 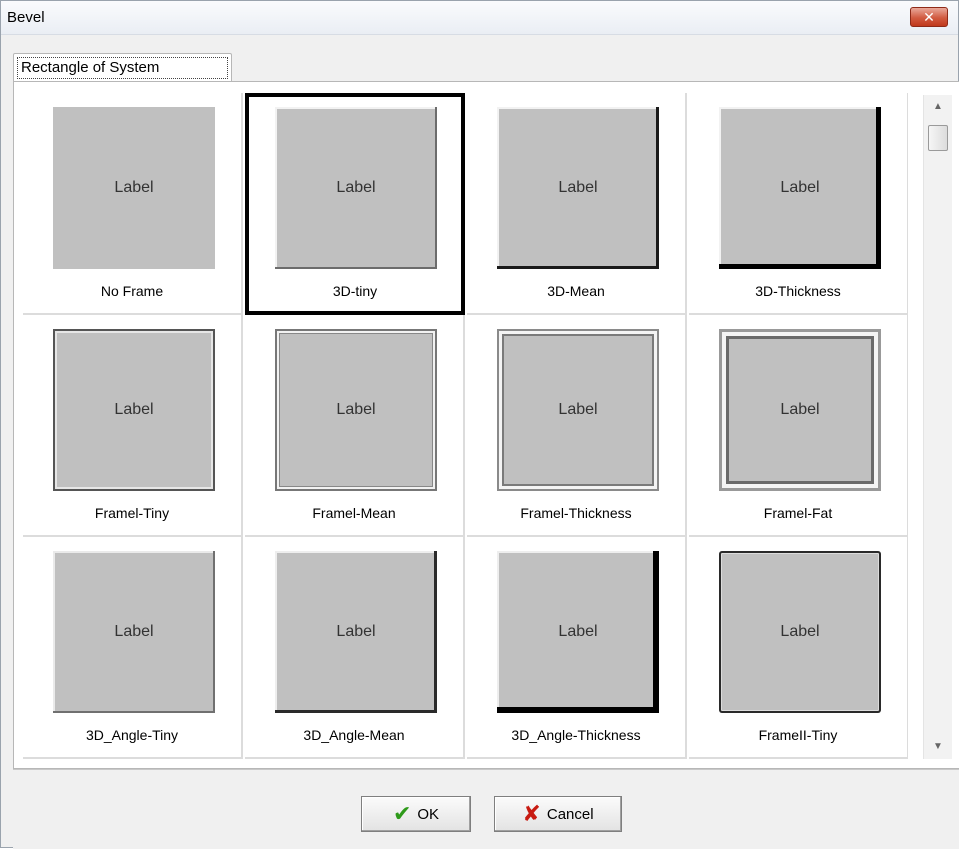 I want to click on style-label: 3D_Angle-Mean, so click(x=354, y=735).